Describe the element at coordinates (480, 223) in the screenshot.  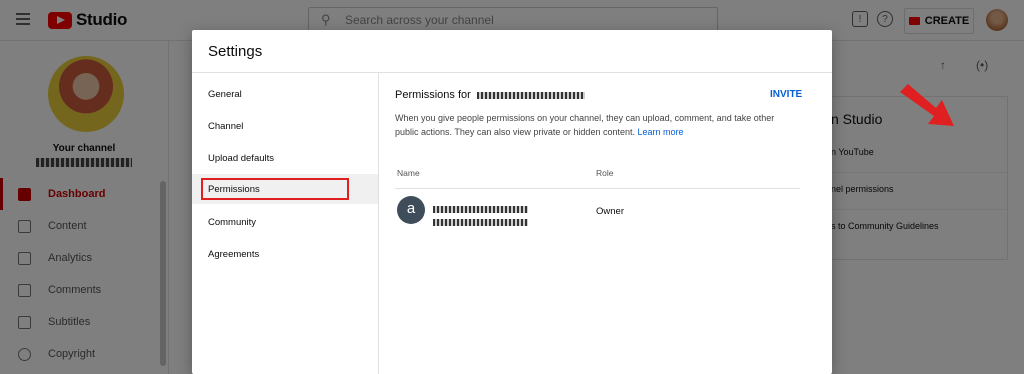
I see `user-email-redacted` at that location.